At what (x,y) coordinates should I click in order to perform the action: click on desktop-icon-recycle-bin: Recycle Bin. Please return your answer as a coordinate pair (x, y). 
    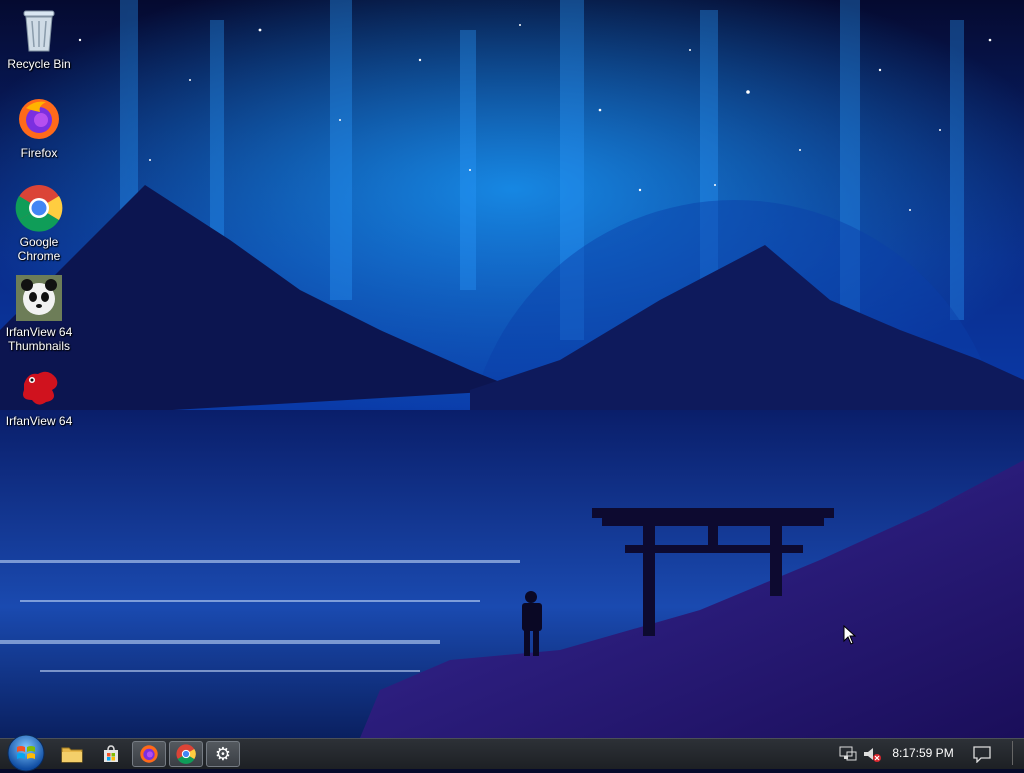
    Looking at the image, I should click on (39, 38).